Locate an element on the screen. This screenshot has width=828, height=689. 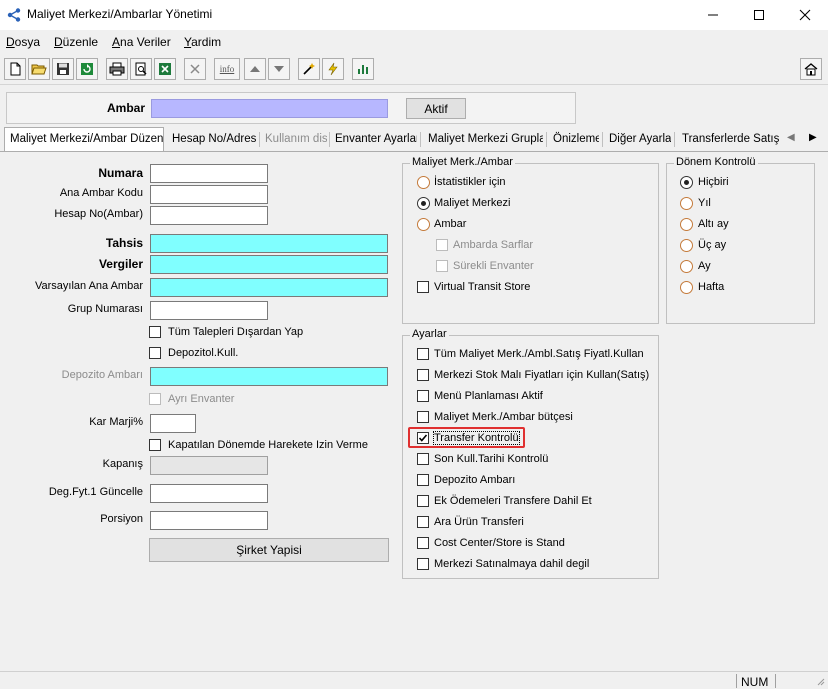
tahsis-input is located at coordinates (269, 243).